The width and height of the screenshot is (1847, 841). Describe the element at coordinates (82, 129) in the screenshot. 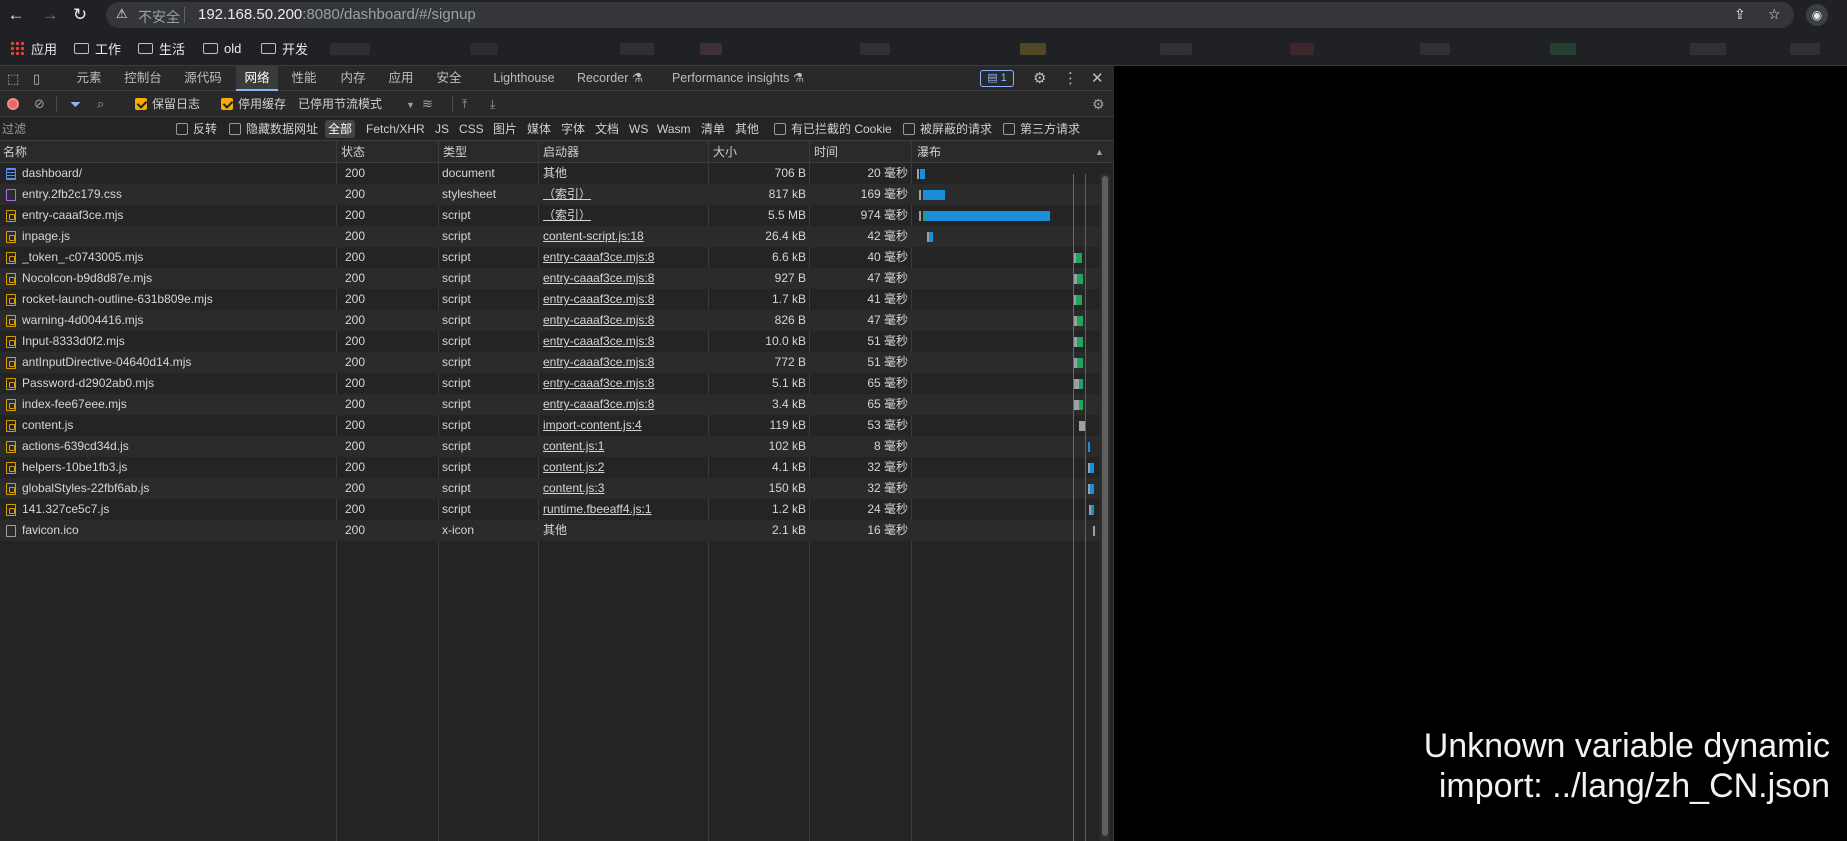

I see `filter-input: 过滤` at that location.